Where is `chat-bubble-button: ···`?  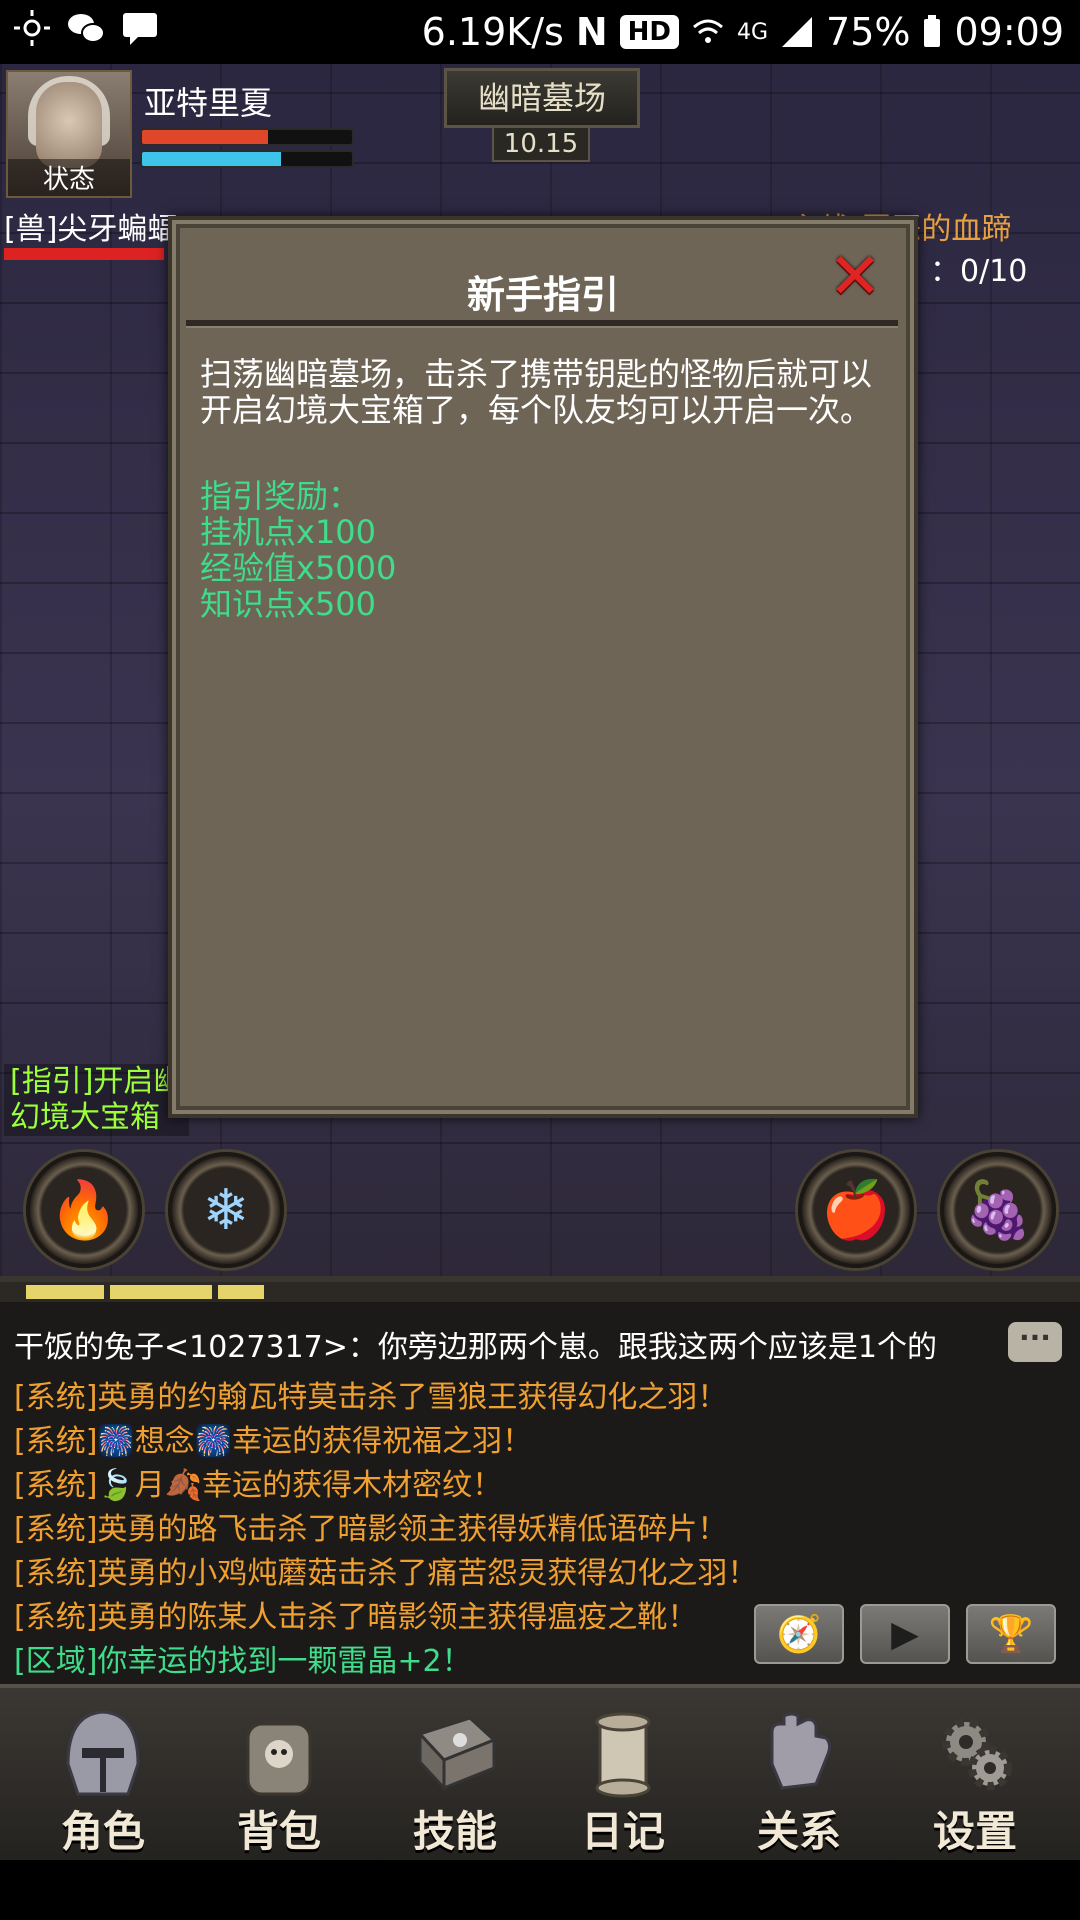 chat-bubble-button: ··· is located at coordinates (1035, 1342).